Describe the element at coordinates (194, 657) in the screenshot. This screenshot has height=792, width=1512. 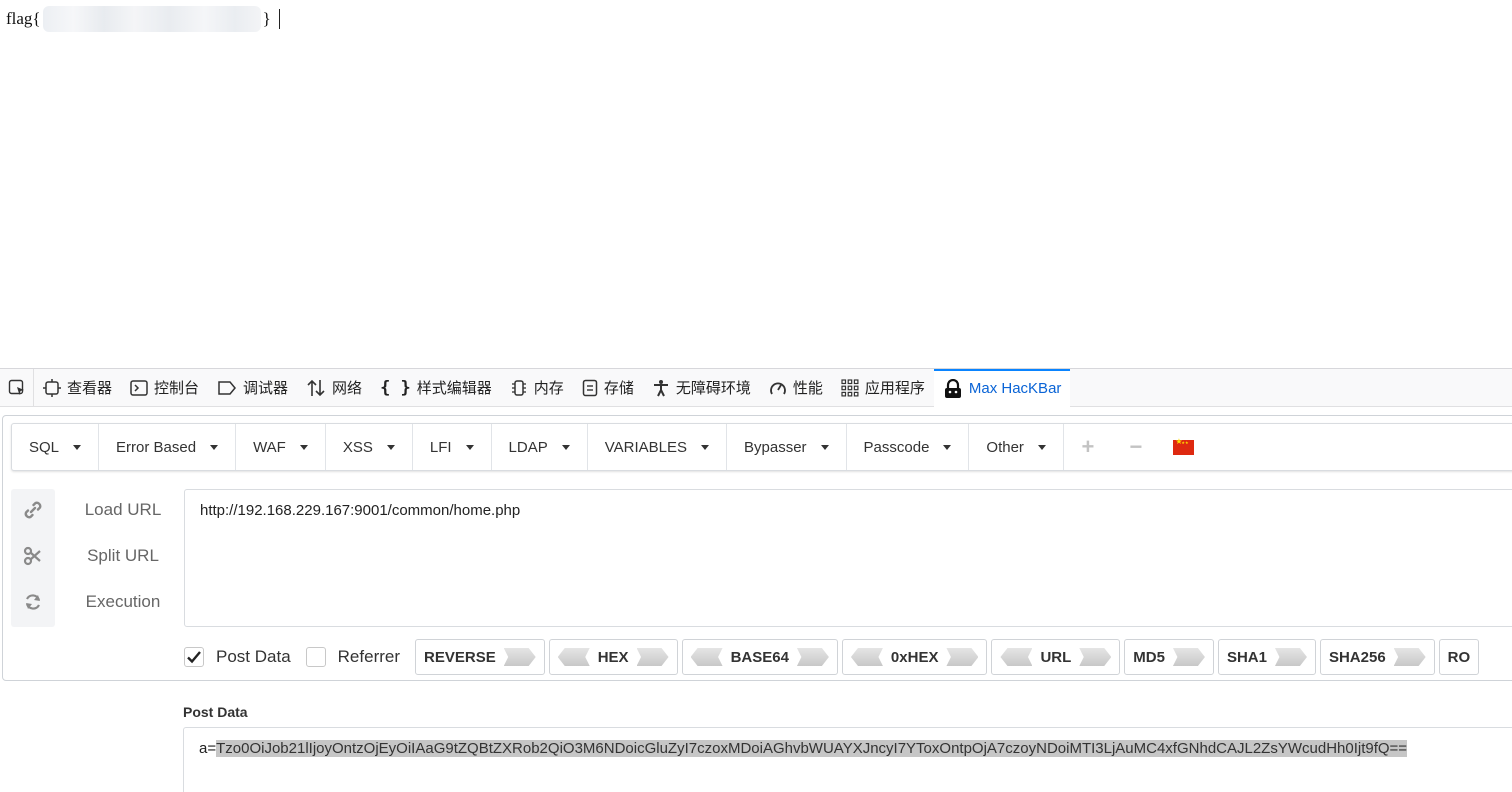
I see `post-data-checkbox` at that location.